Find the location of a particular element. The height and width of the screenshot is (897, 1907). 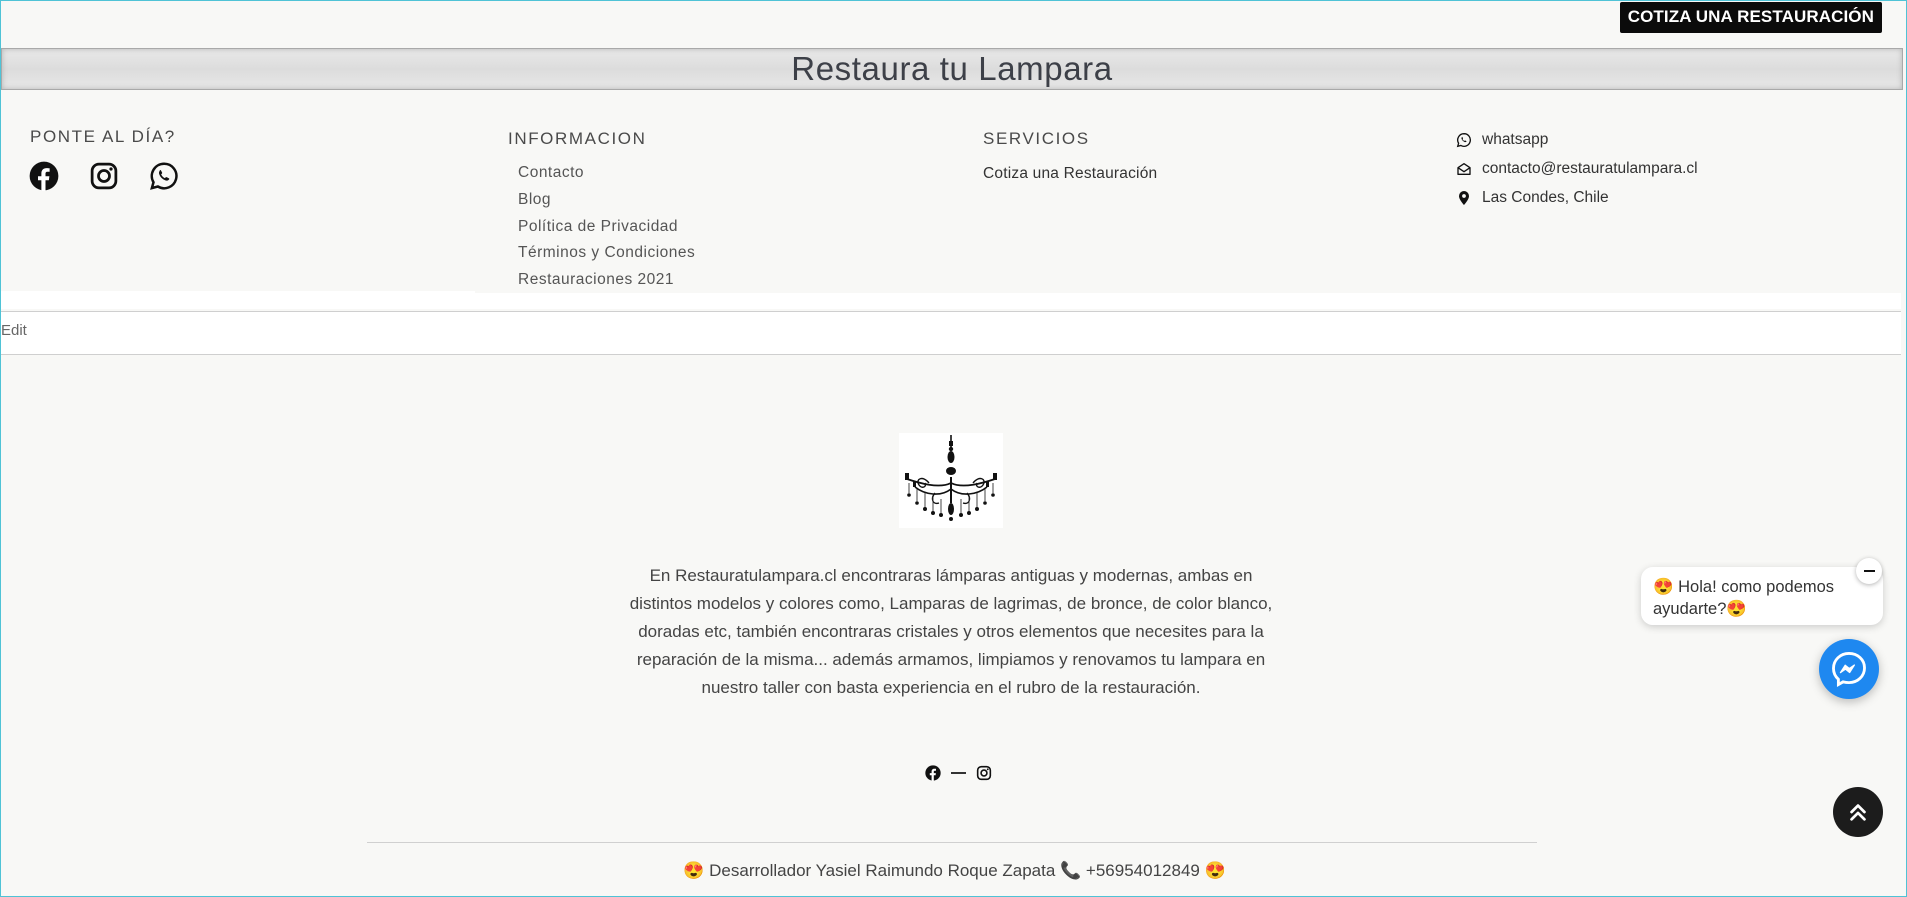

chandelier-icon is located at coordinates (951, 478).